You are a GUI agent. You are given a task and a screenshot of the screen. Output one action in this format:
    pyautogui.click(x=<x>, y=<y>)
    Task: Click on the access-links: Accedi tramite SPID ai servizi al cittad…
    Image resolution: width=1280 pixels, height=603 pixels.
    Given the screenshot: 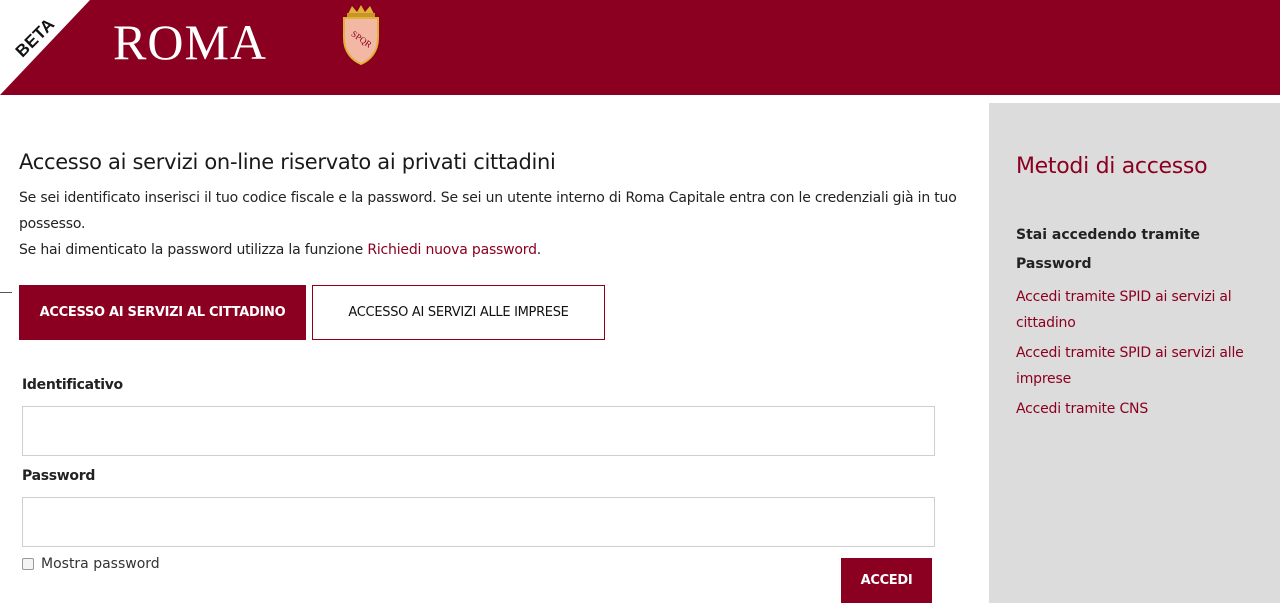 What is the action you would take?
    pyautogui.click(x=1146, y=355)
    